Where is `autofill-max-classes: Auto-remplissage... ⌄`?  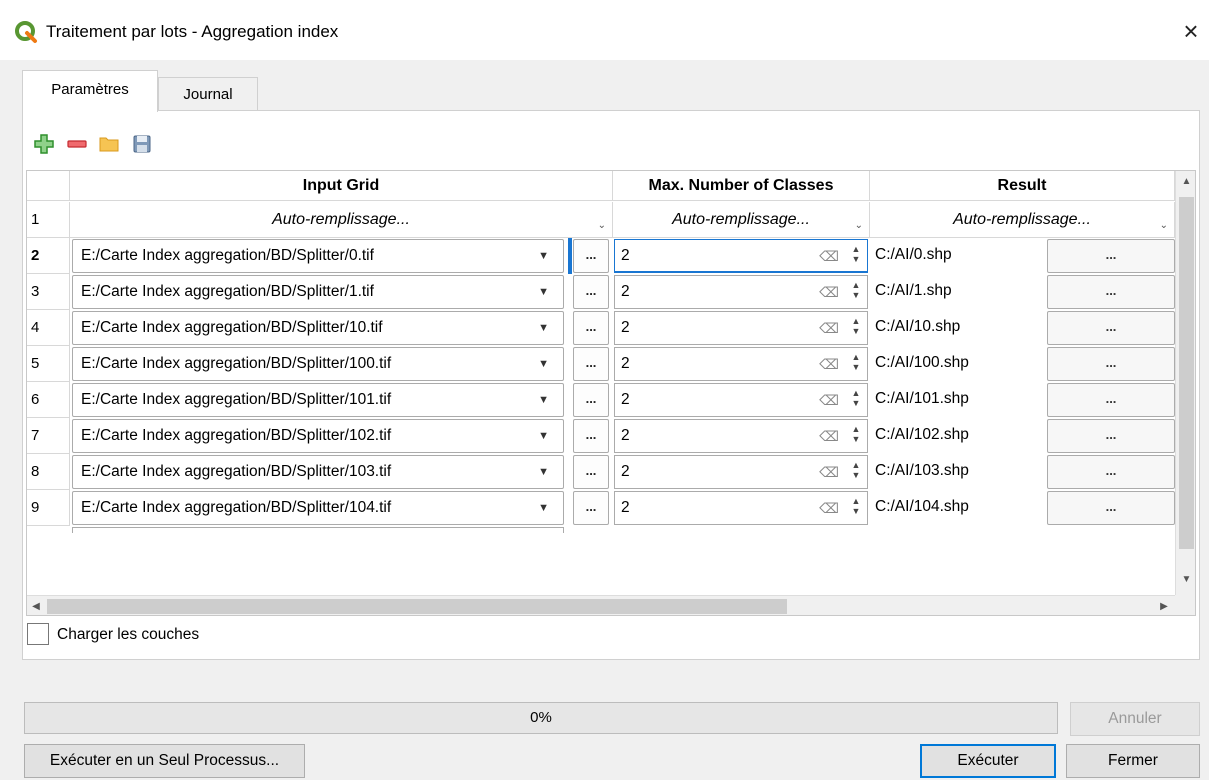
autofill-max-classes: Auto-remplissage... ⌄ is located at coordinates (741, 220).